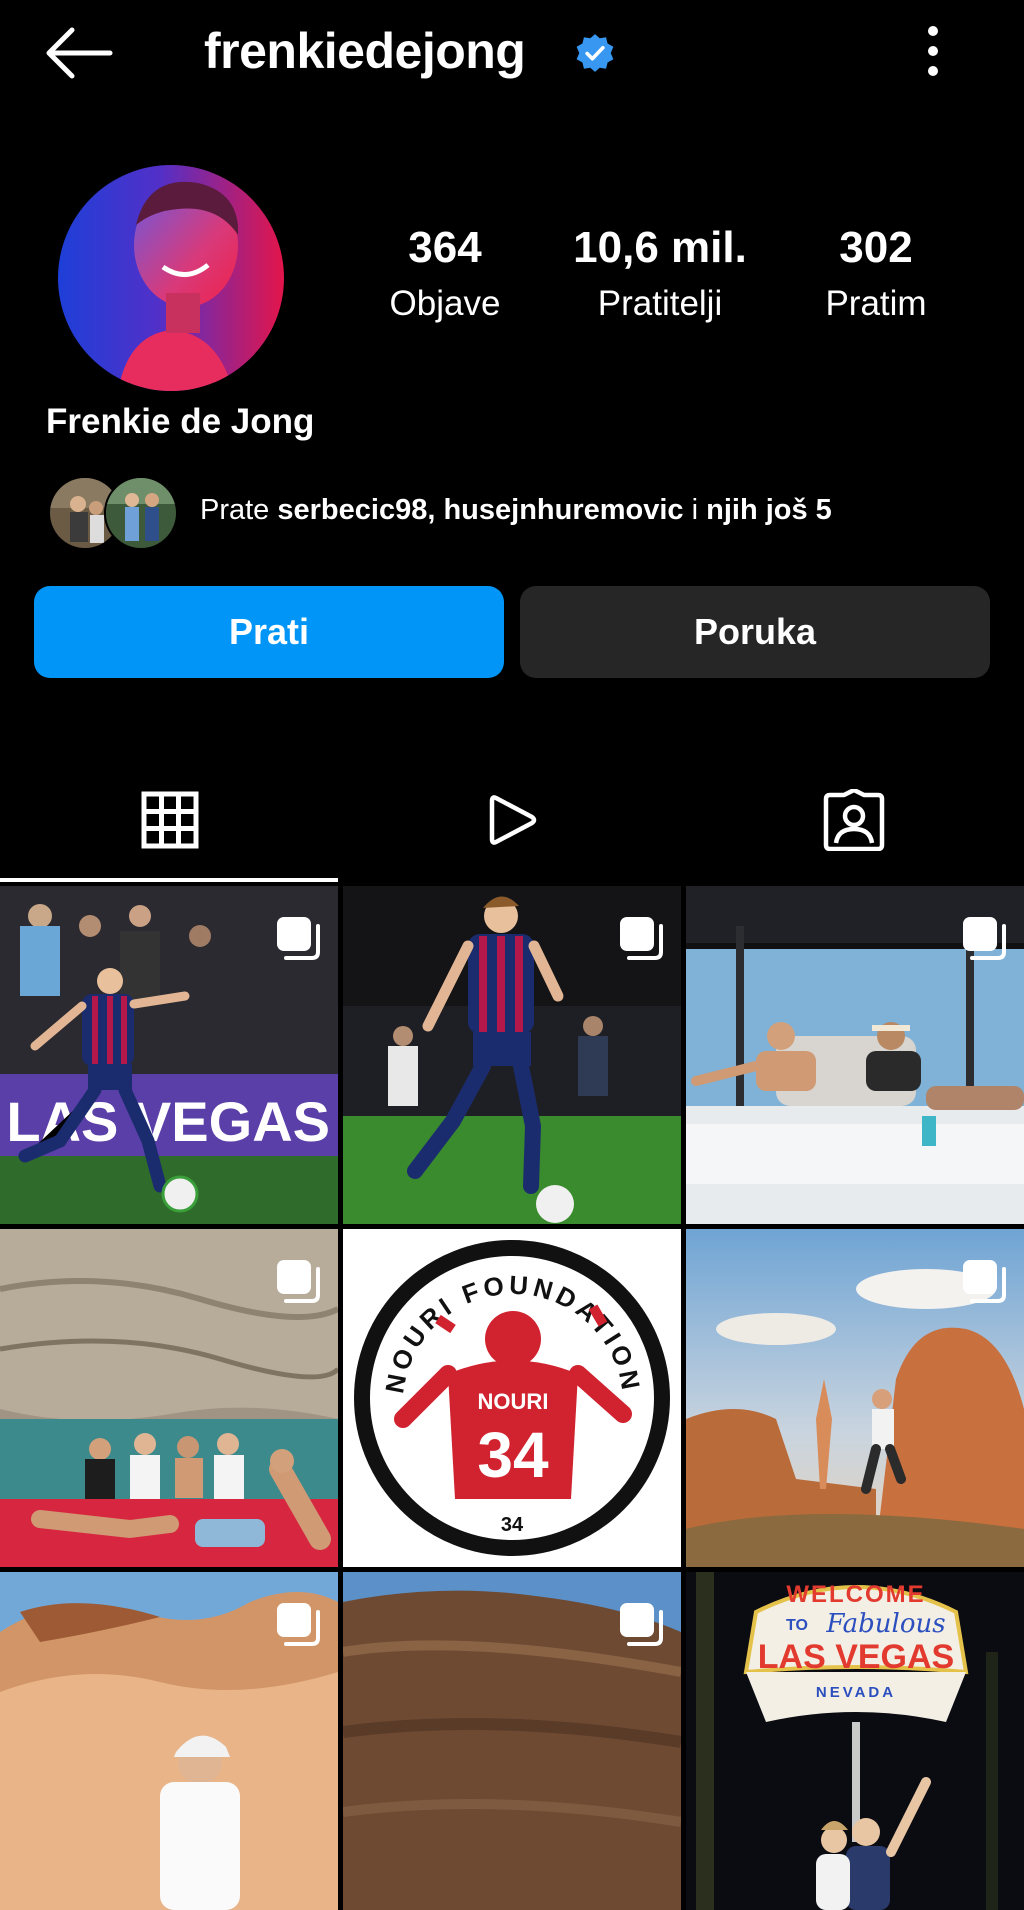  Describe the element at coordinates (169, 880) in the screenshot. I see `active-tab-indicator` at that location.